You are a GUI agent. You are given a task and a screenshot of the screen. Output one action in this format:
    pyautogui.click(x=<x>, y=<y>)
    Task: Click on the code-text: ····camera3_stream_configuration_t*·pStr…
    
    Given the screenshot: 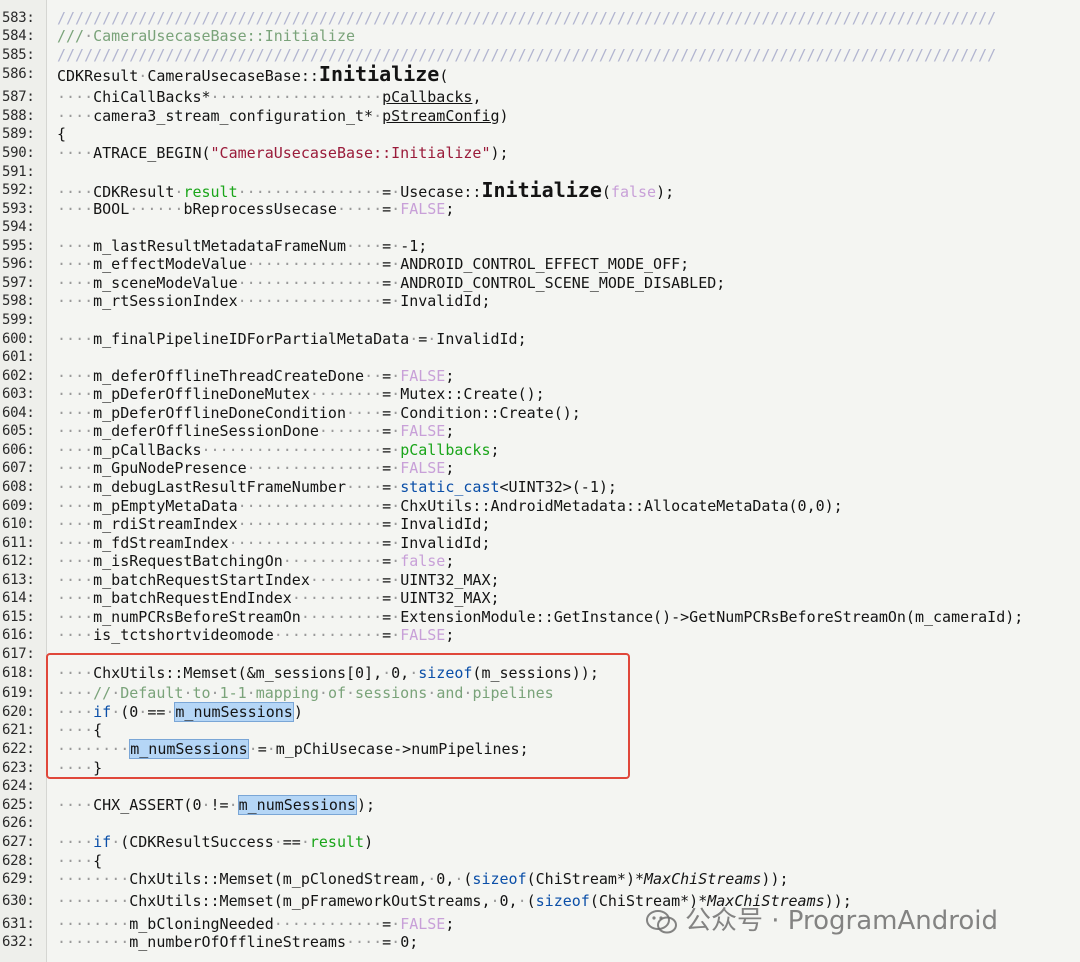 What is the action you would take?
    pyautogui.click(x=283, y=116)
    